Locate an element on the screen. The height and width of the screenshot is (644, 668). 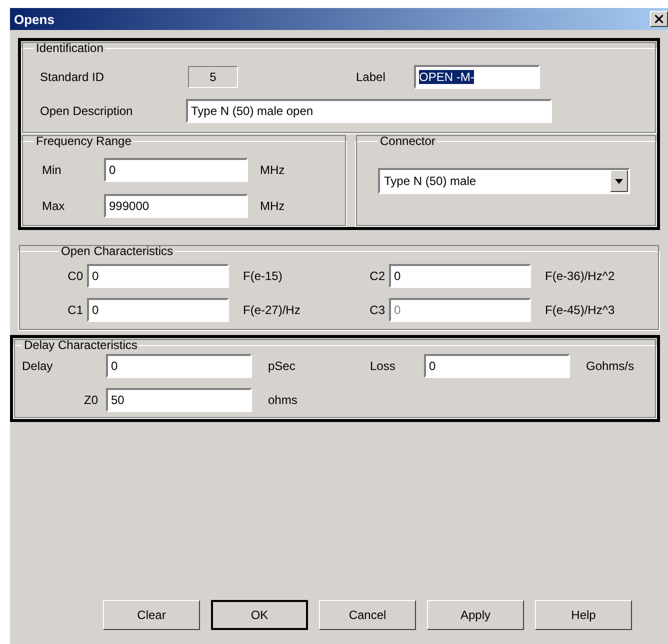
field-label: Min is located at coordinates (51, 170).